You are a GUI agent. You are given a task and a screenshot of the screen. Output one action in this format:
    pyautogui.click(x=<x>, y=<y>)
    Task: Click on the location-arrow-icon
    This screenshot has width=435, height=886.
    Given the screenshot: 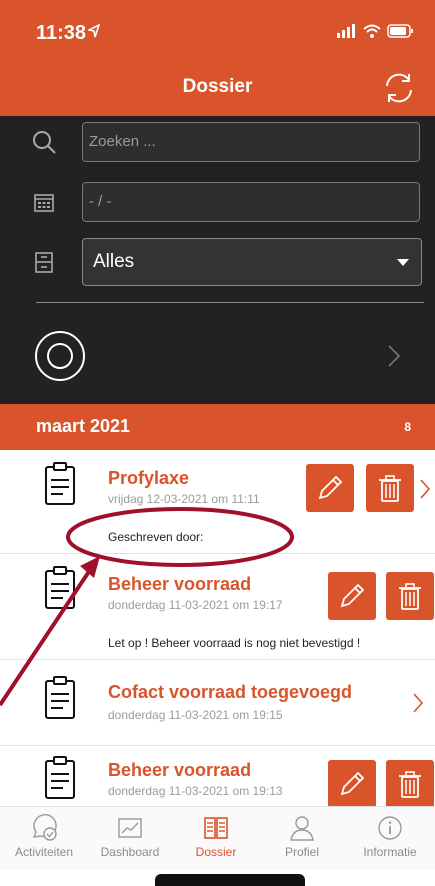 What is the action you would take?
    pyautogui.click(x=93, y=33)
    